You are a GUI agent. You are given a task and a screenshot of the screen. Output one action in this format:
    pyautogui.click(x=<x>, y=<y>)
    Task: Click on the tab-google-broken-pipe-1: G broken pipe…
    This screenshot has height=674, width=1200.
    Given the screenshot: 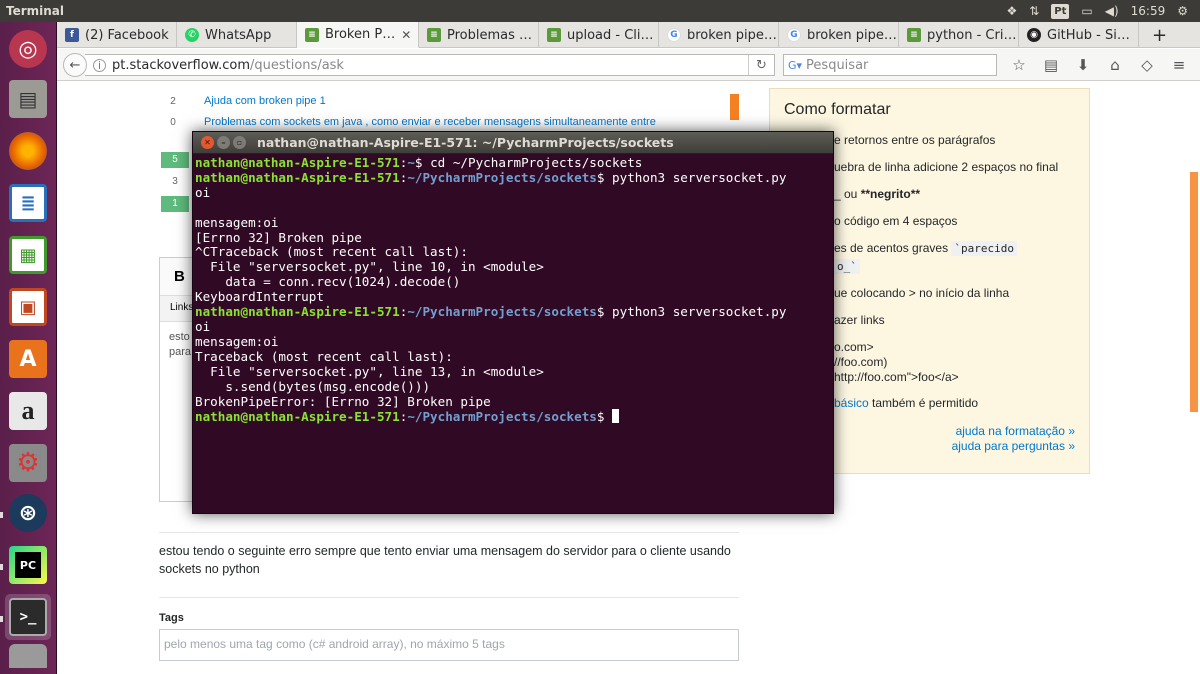 What is the action you would take?
    pyautogui.click(x=719, y=35)
    